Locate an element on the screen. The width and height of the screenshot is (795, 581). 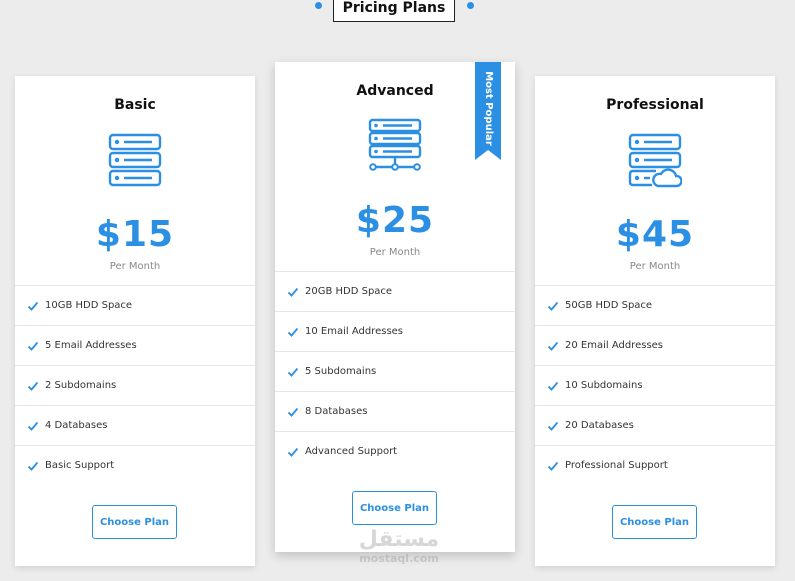
feature-label: Basic Support is located at coordinates (80, 465).